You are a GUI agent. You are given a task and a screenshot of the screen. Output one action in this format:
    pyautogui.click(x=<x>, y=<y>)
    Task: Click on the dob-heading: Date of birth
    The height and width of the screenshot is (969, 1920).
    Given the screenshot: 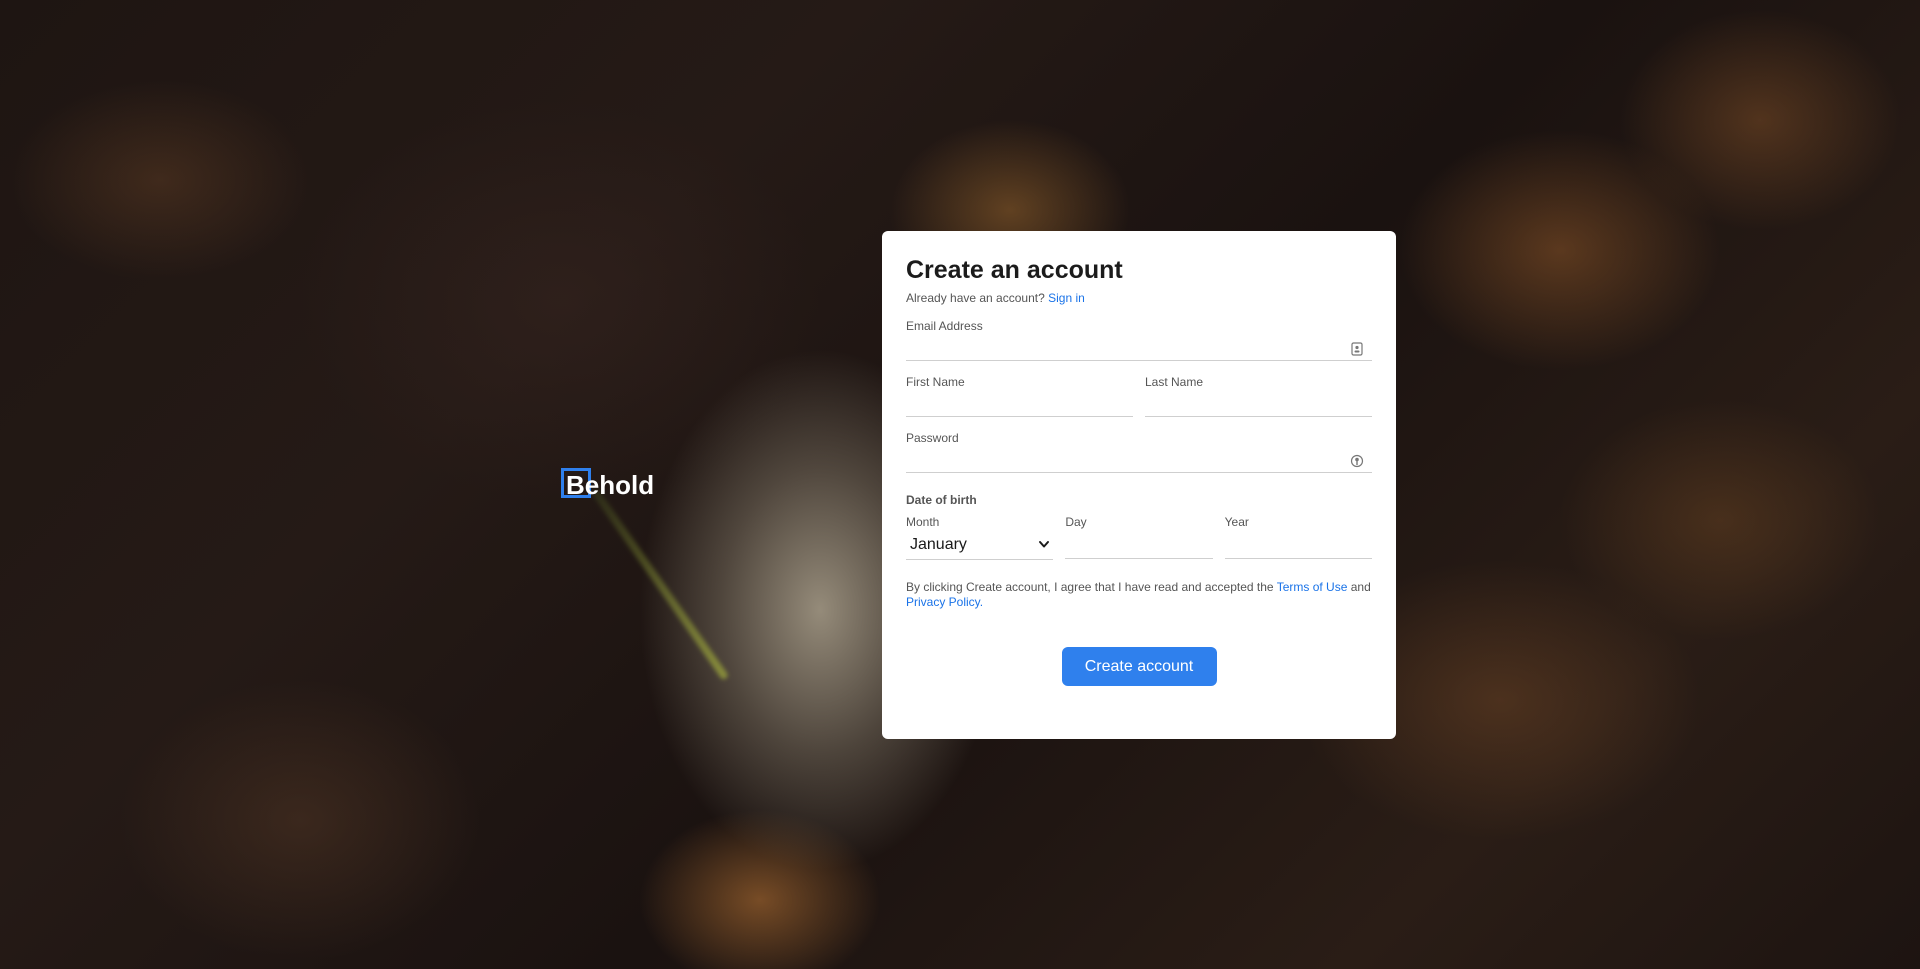 What is the action you would take?
    pyautogui.click(x=941, y=500)
    